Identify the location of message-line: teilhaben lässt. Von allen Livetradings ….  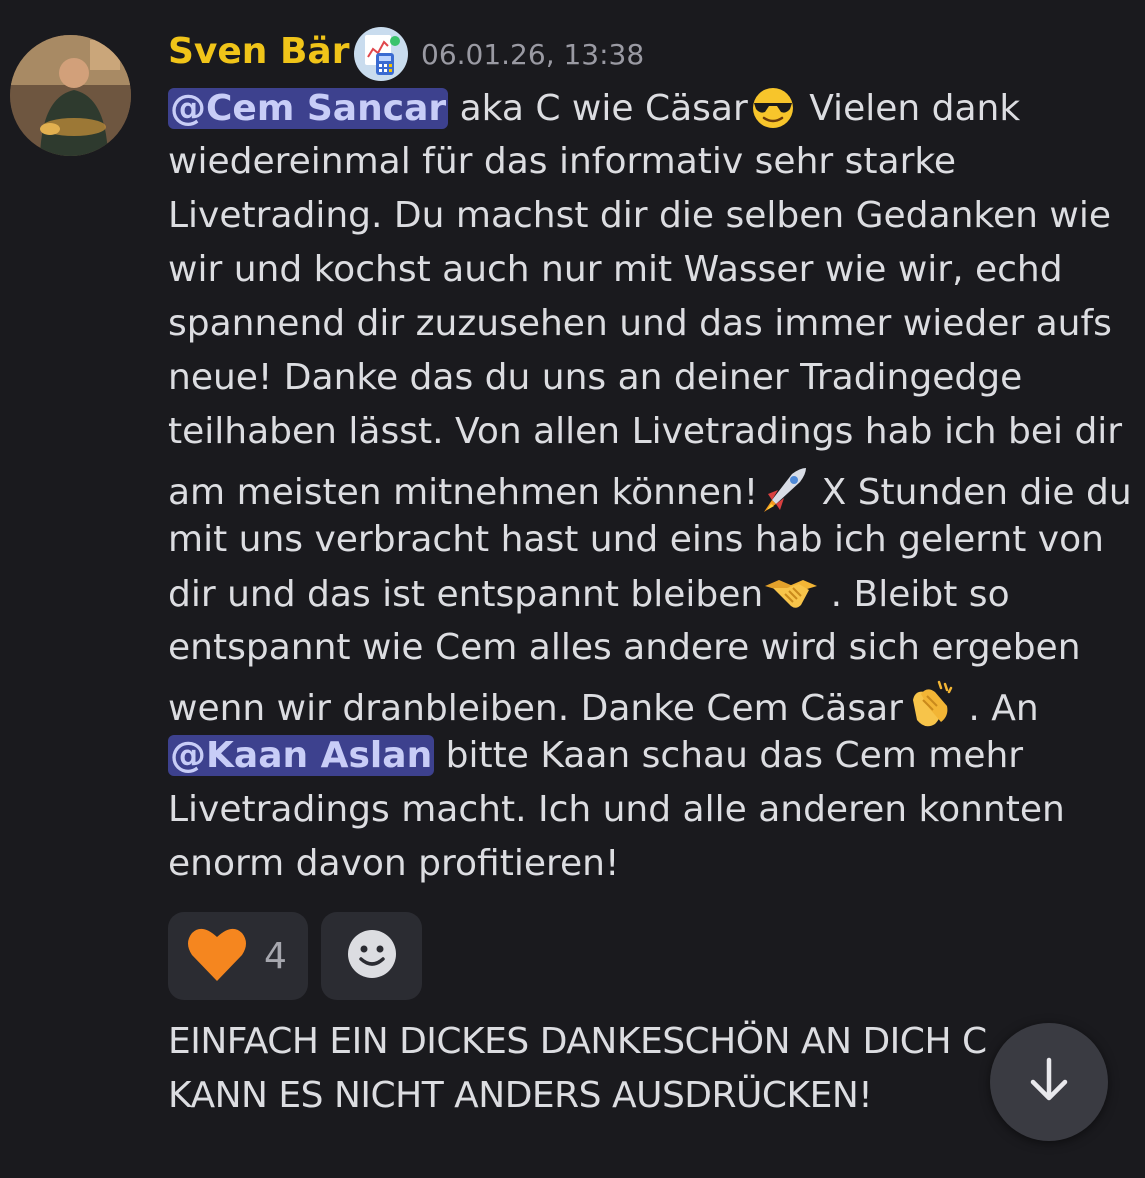
(645, 431).